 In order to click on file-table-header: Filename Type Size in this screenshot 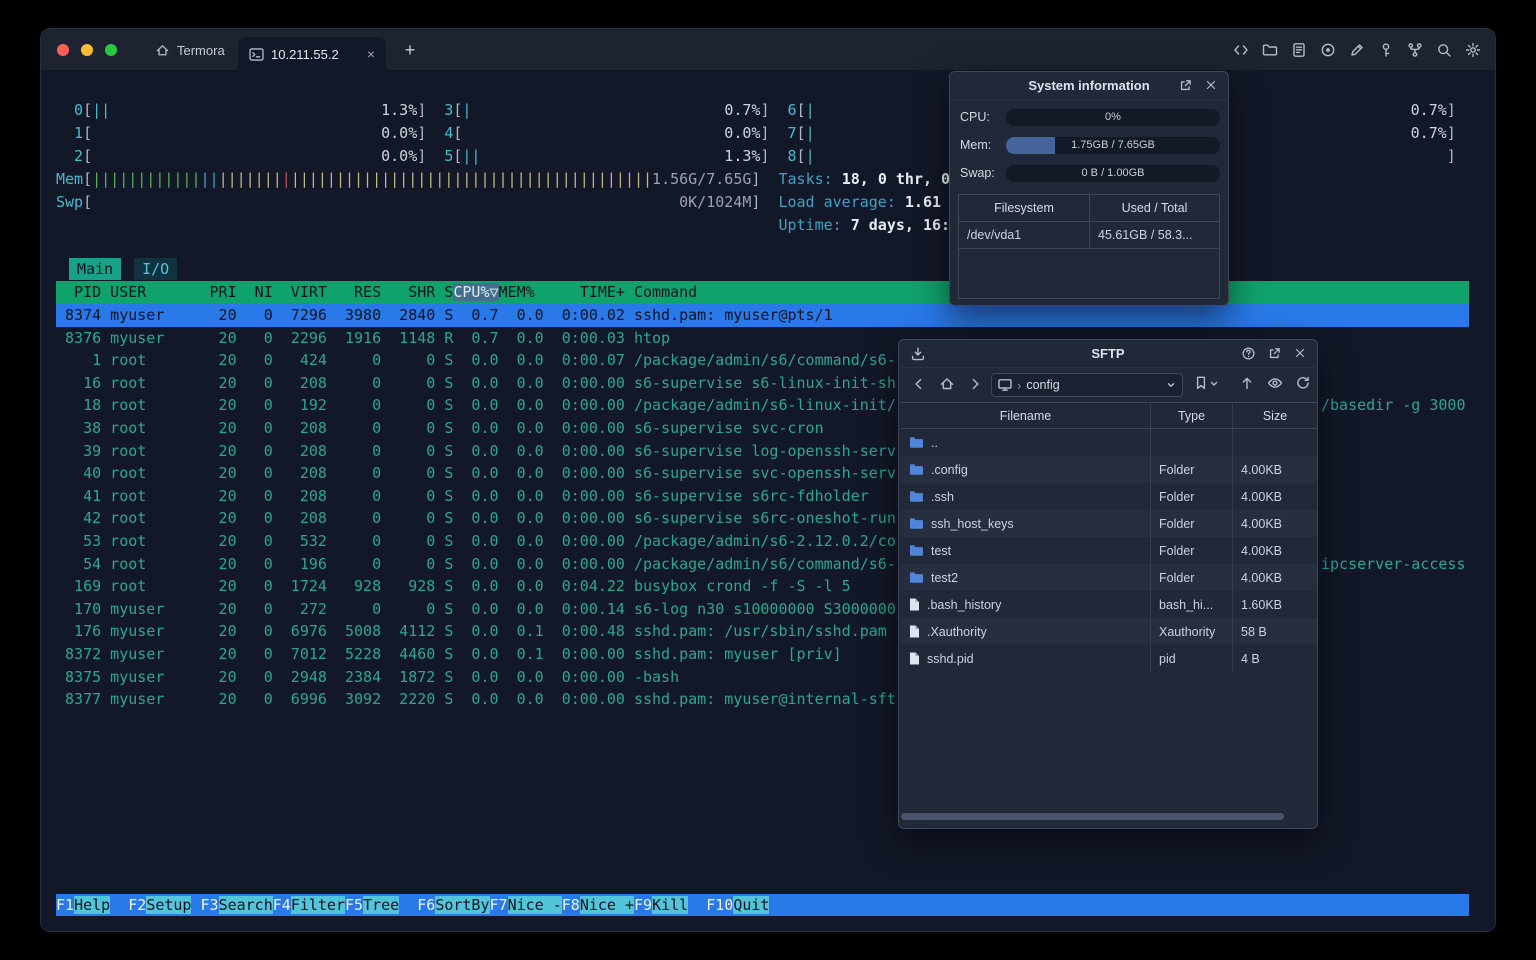, I will do `click(1109, 415)`.